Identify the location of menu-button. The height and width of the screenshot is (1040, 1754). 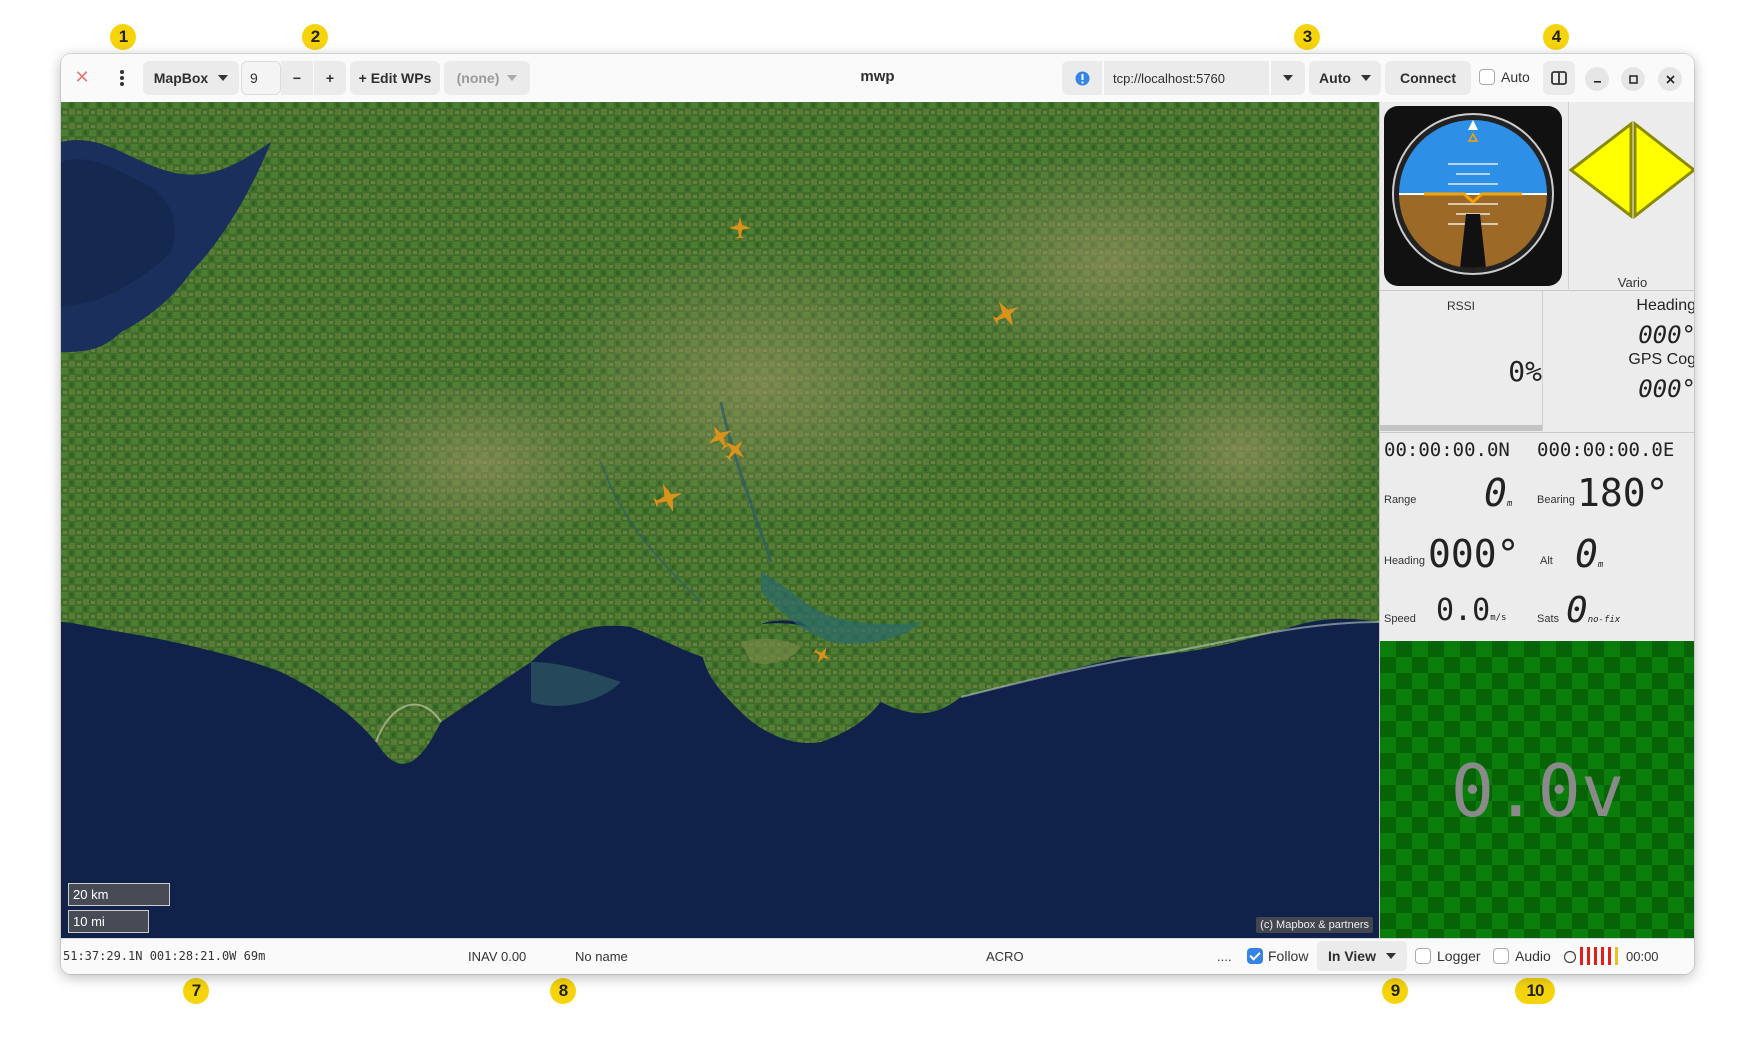
(122, 78).